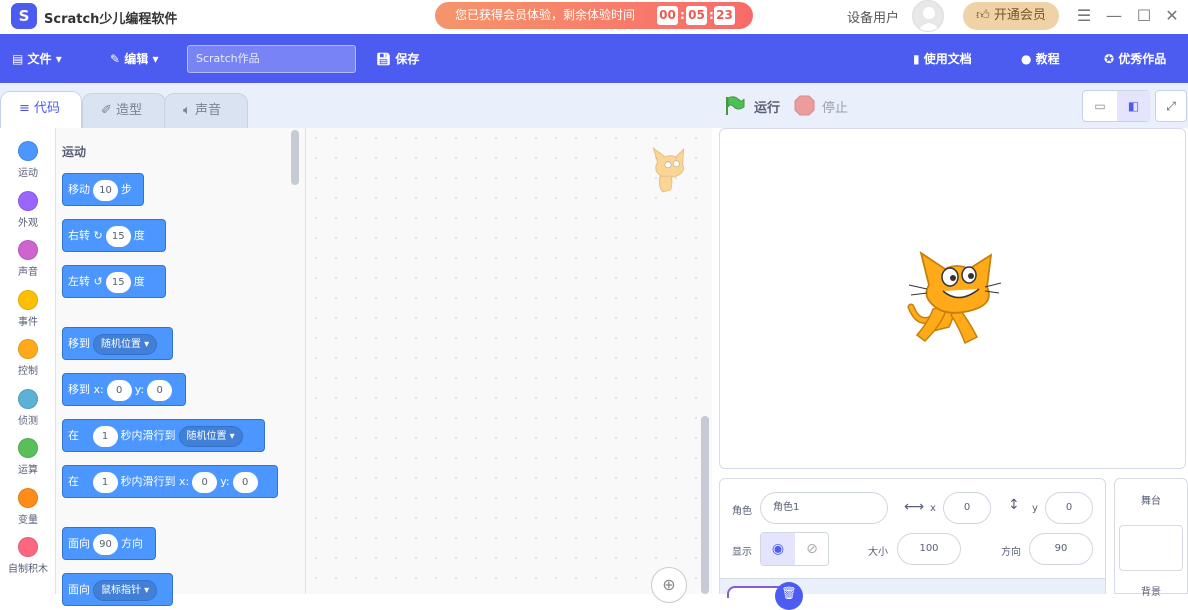 The height and width of the screenshot is (610, 1188). I want to click on sprite-list: 🗑︎, so click(912, 594).